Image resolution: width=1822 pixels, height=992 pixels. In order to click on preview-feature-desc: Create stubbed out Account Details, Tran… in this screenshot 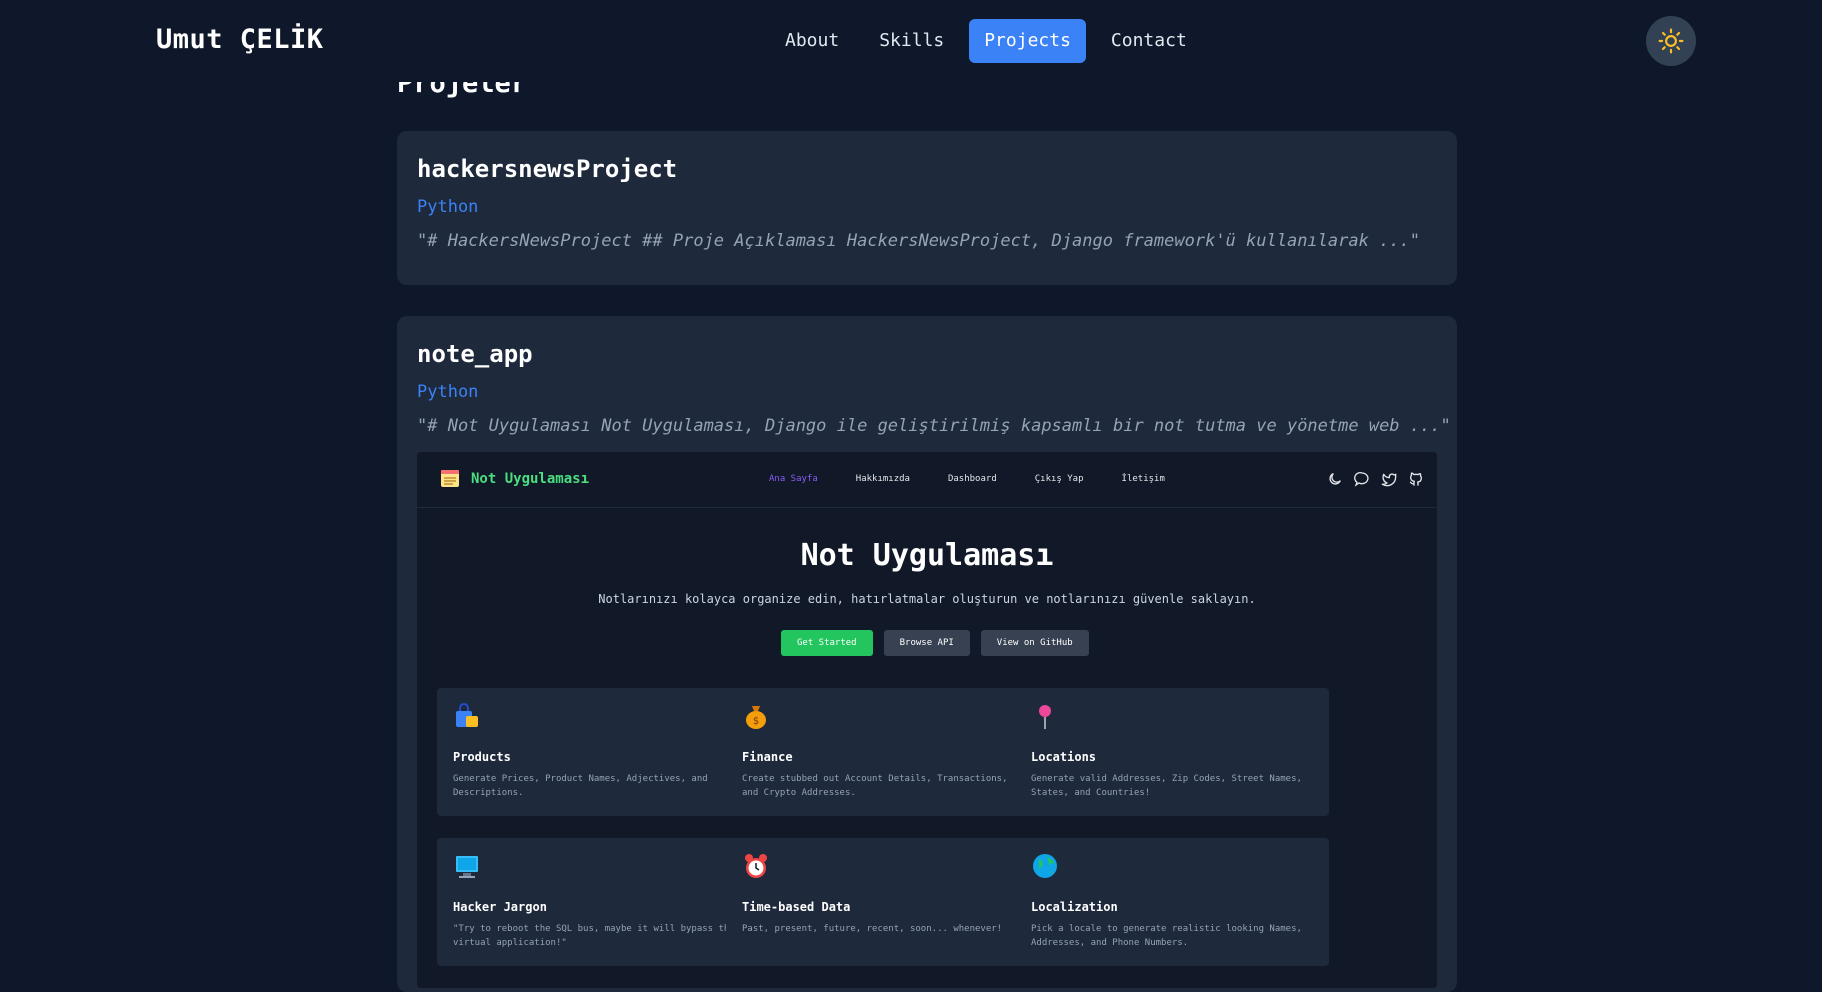, I will do `click(875, 786)`.